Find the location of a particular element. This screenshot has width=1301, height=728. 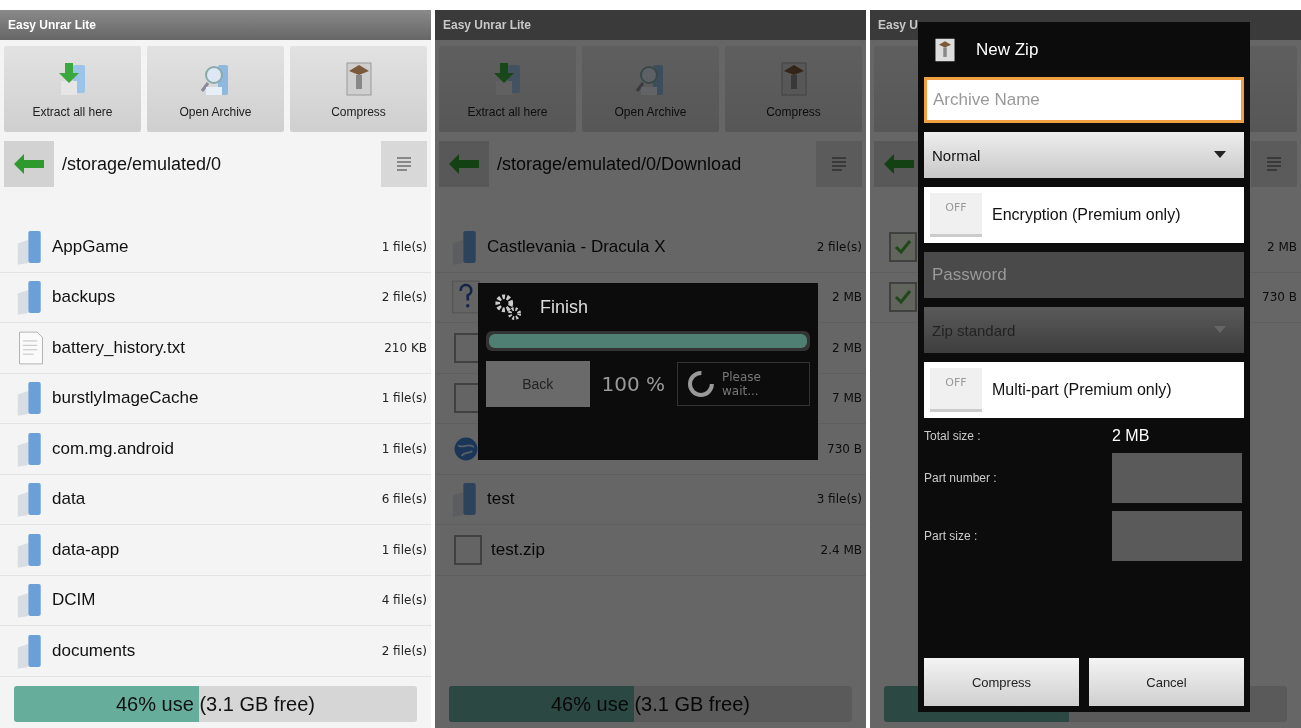

dialog-title: Finish is located at coordinates (564, 307).